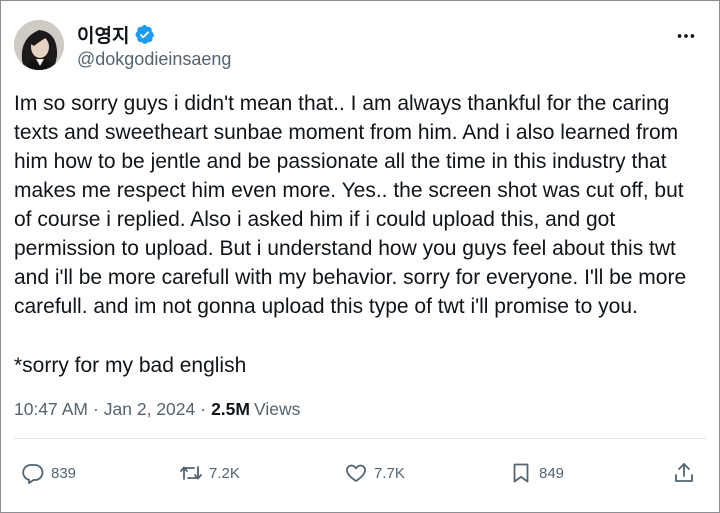  Describe the element at coordinates (51, 409) in the screenshot. I see `tweet-time: 10:47 AM` at that location.